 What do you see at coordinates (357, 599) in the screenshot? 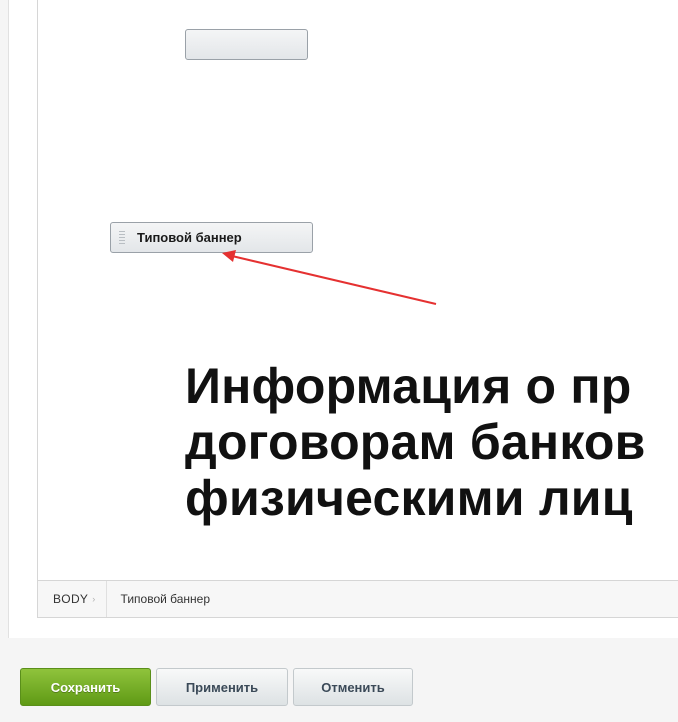
I see `breadcrumb-bar: BODY › Типовой баннер` at bounding box center [357, 599].